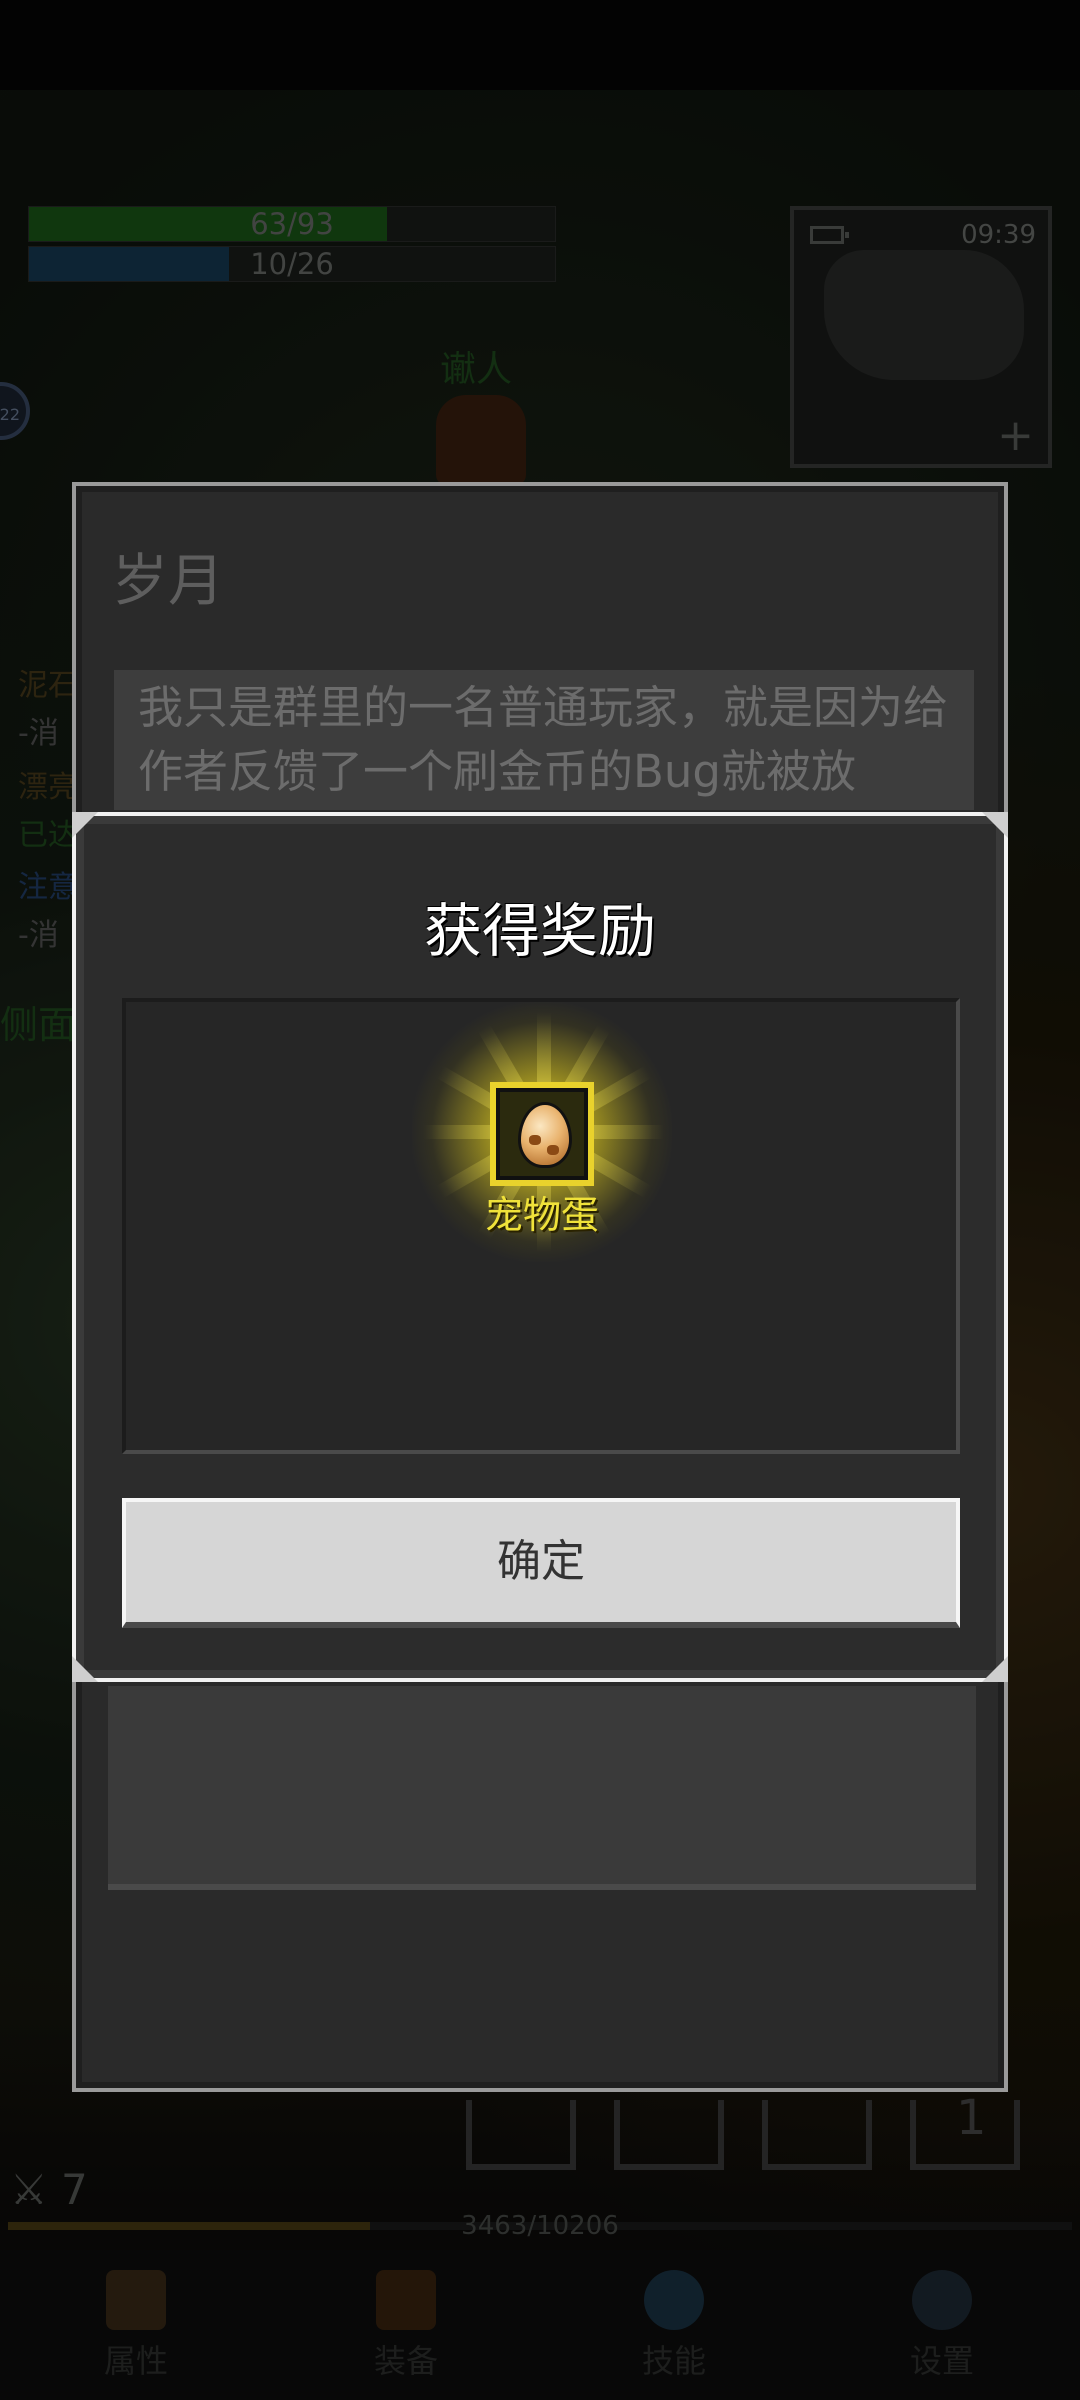  What do you see at coordinates (168, 581) in the screenshot?
I see `panel-title: 岁月` at bounding box center [168, 581].